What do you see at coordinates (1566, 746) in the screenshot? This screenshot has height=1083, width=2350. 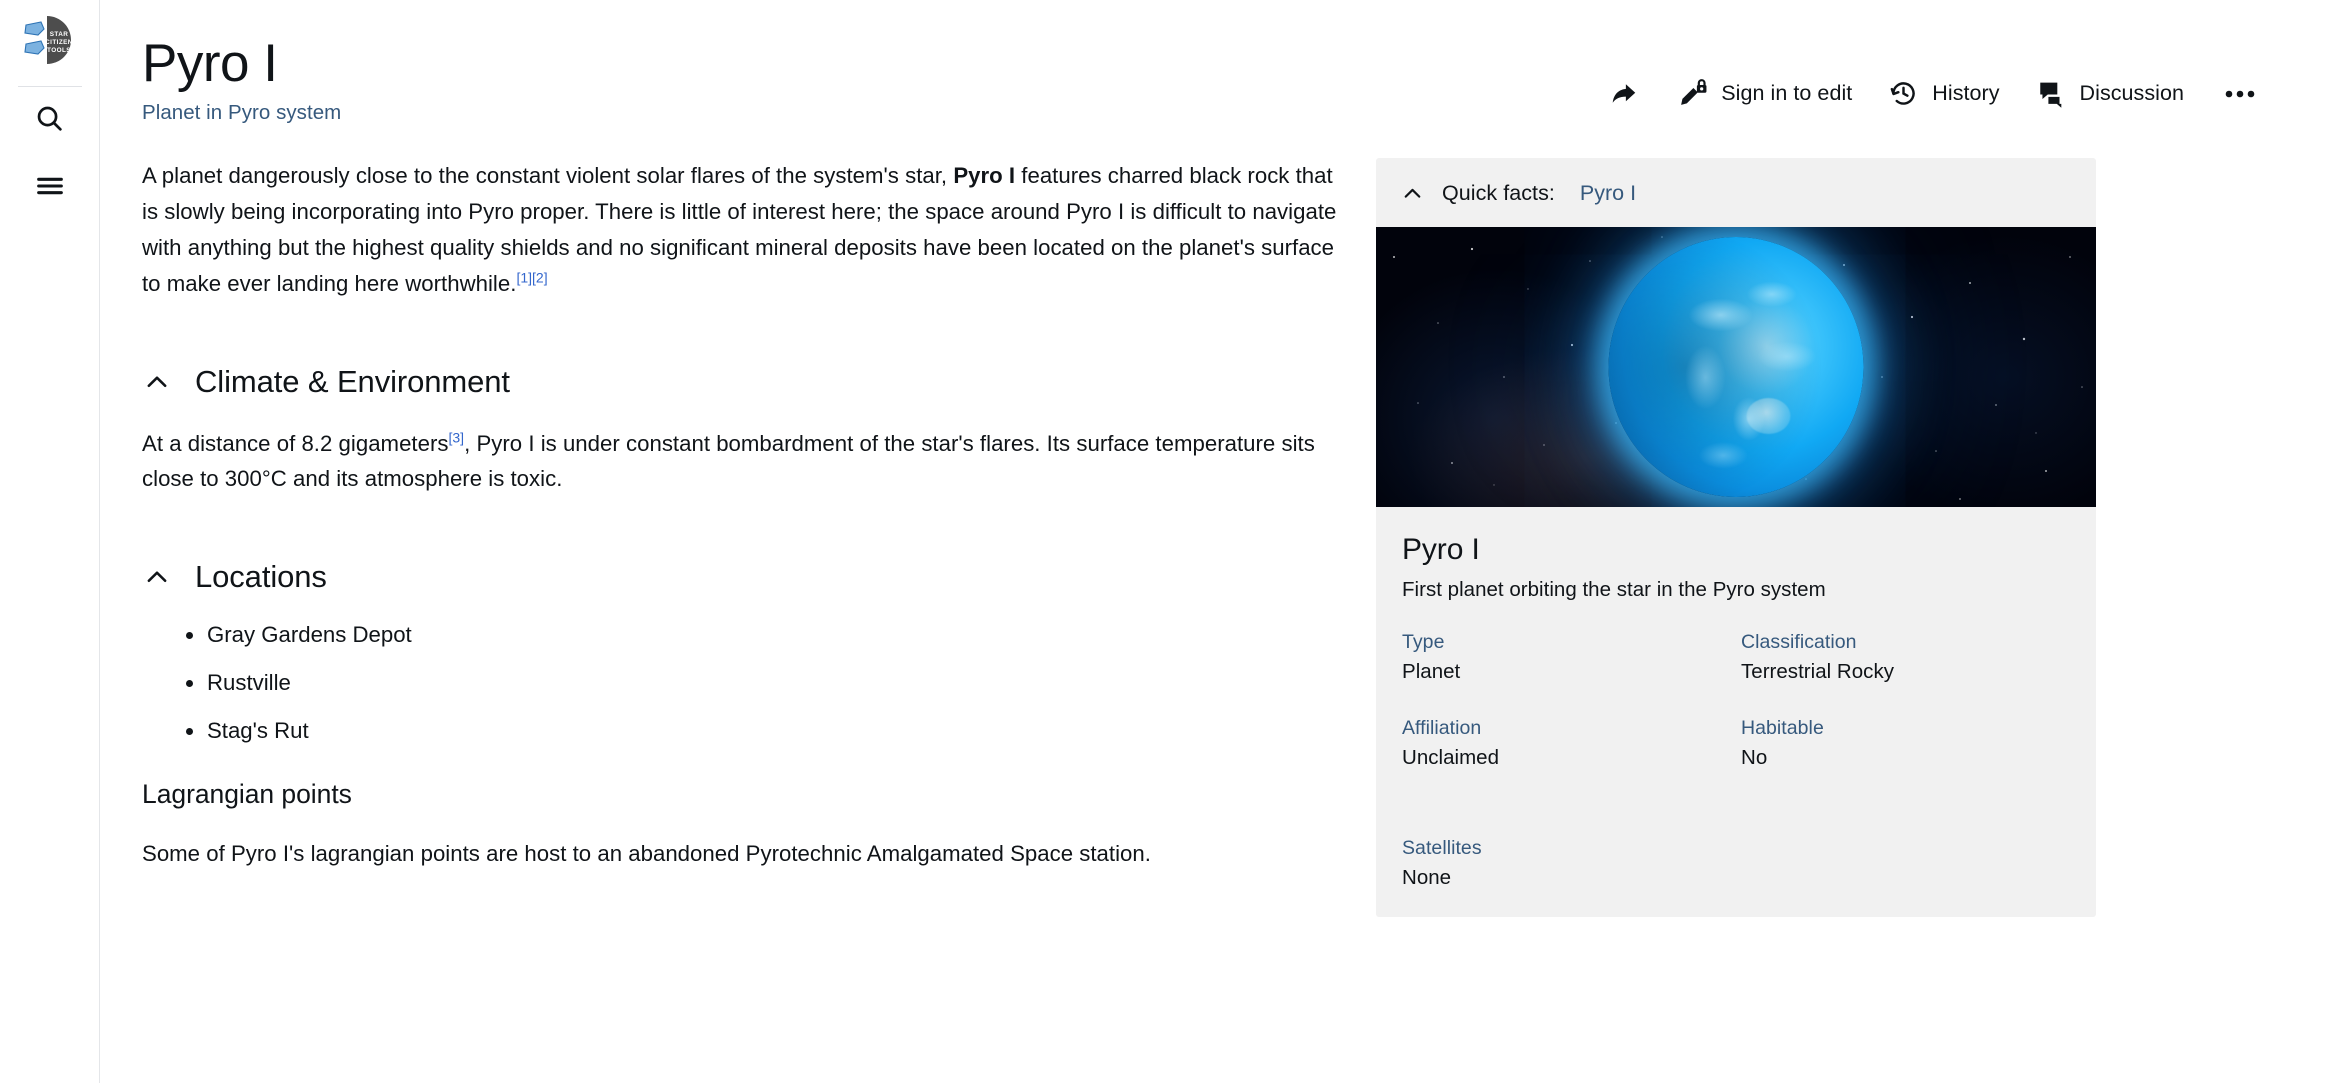 I see `infobox-field-affiliation: Affiliation Unclaimed` at bounding box center [1566, 746].